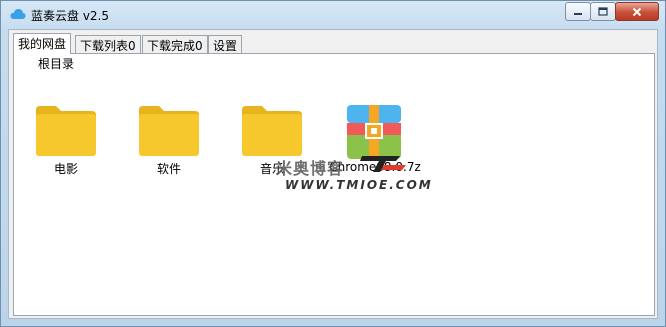  Describe the element at coordinates (42, 43) in the screenshot. I see `tab-my-drive: 我的网盘` at that location.